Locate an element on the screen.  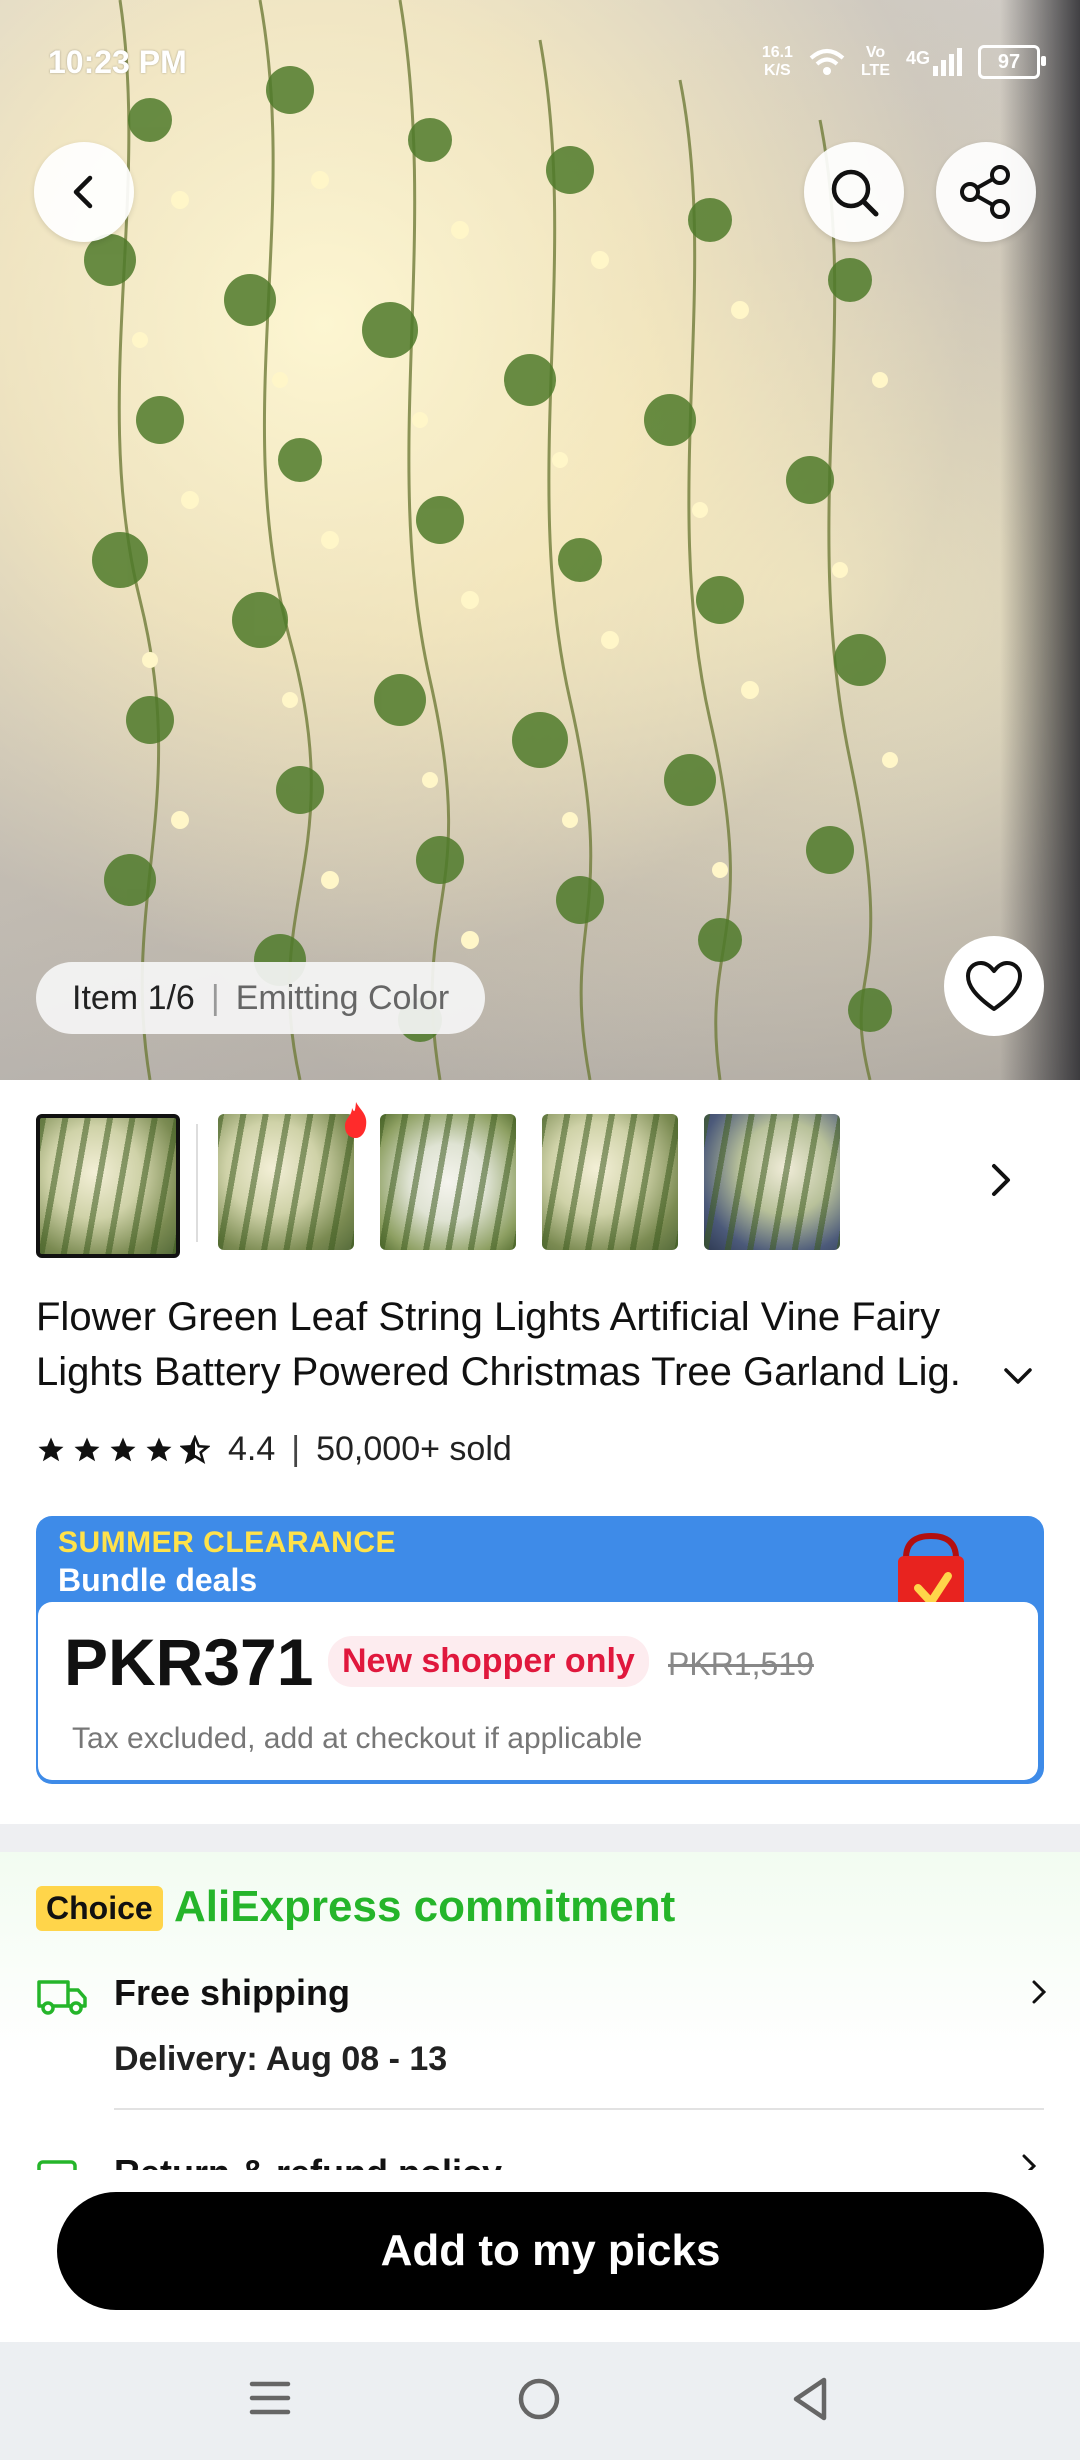
wishlist-button is located at coordinates (994, 986).